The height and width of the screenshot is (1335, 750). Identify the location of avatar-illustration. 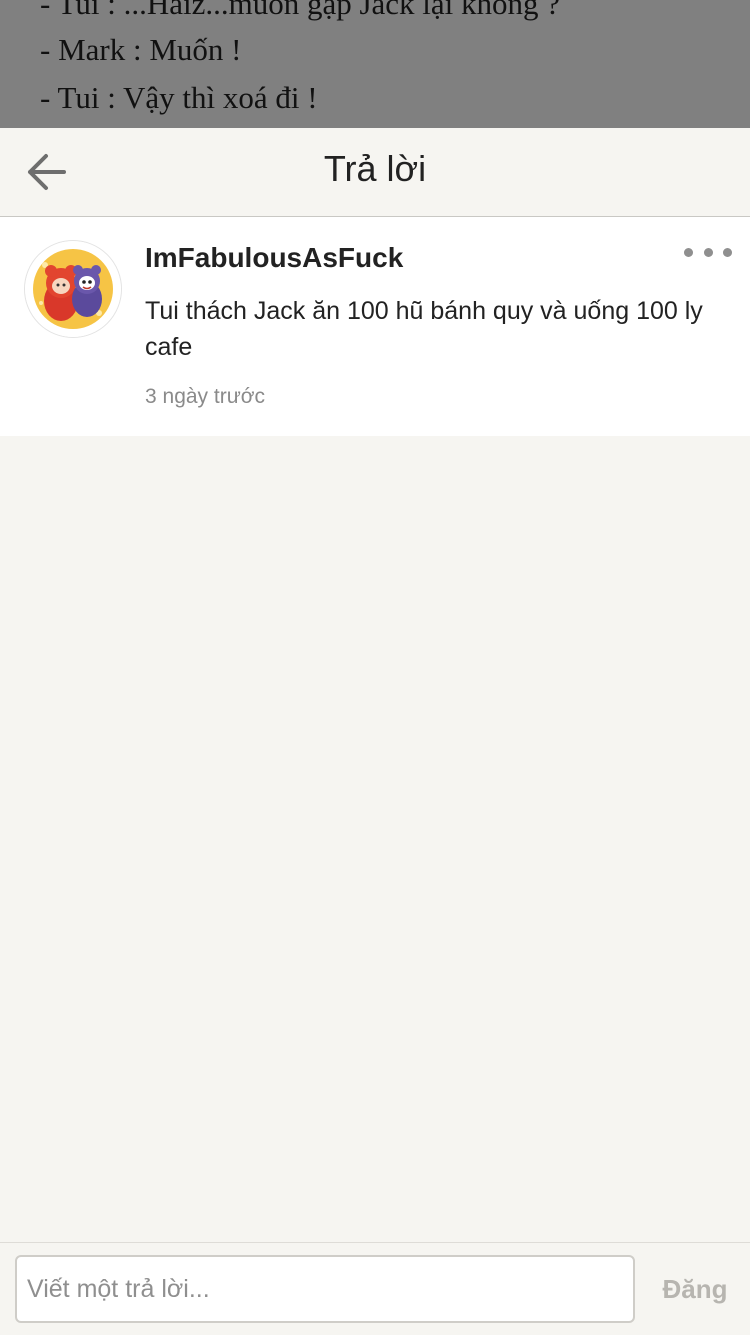
(73, 289).